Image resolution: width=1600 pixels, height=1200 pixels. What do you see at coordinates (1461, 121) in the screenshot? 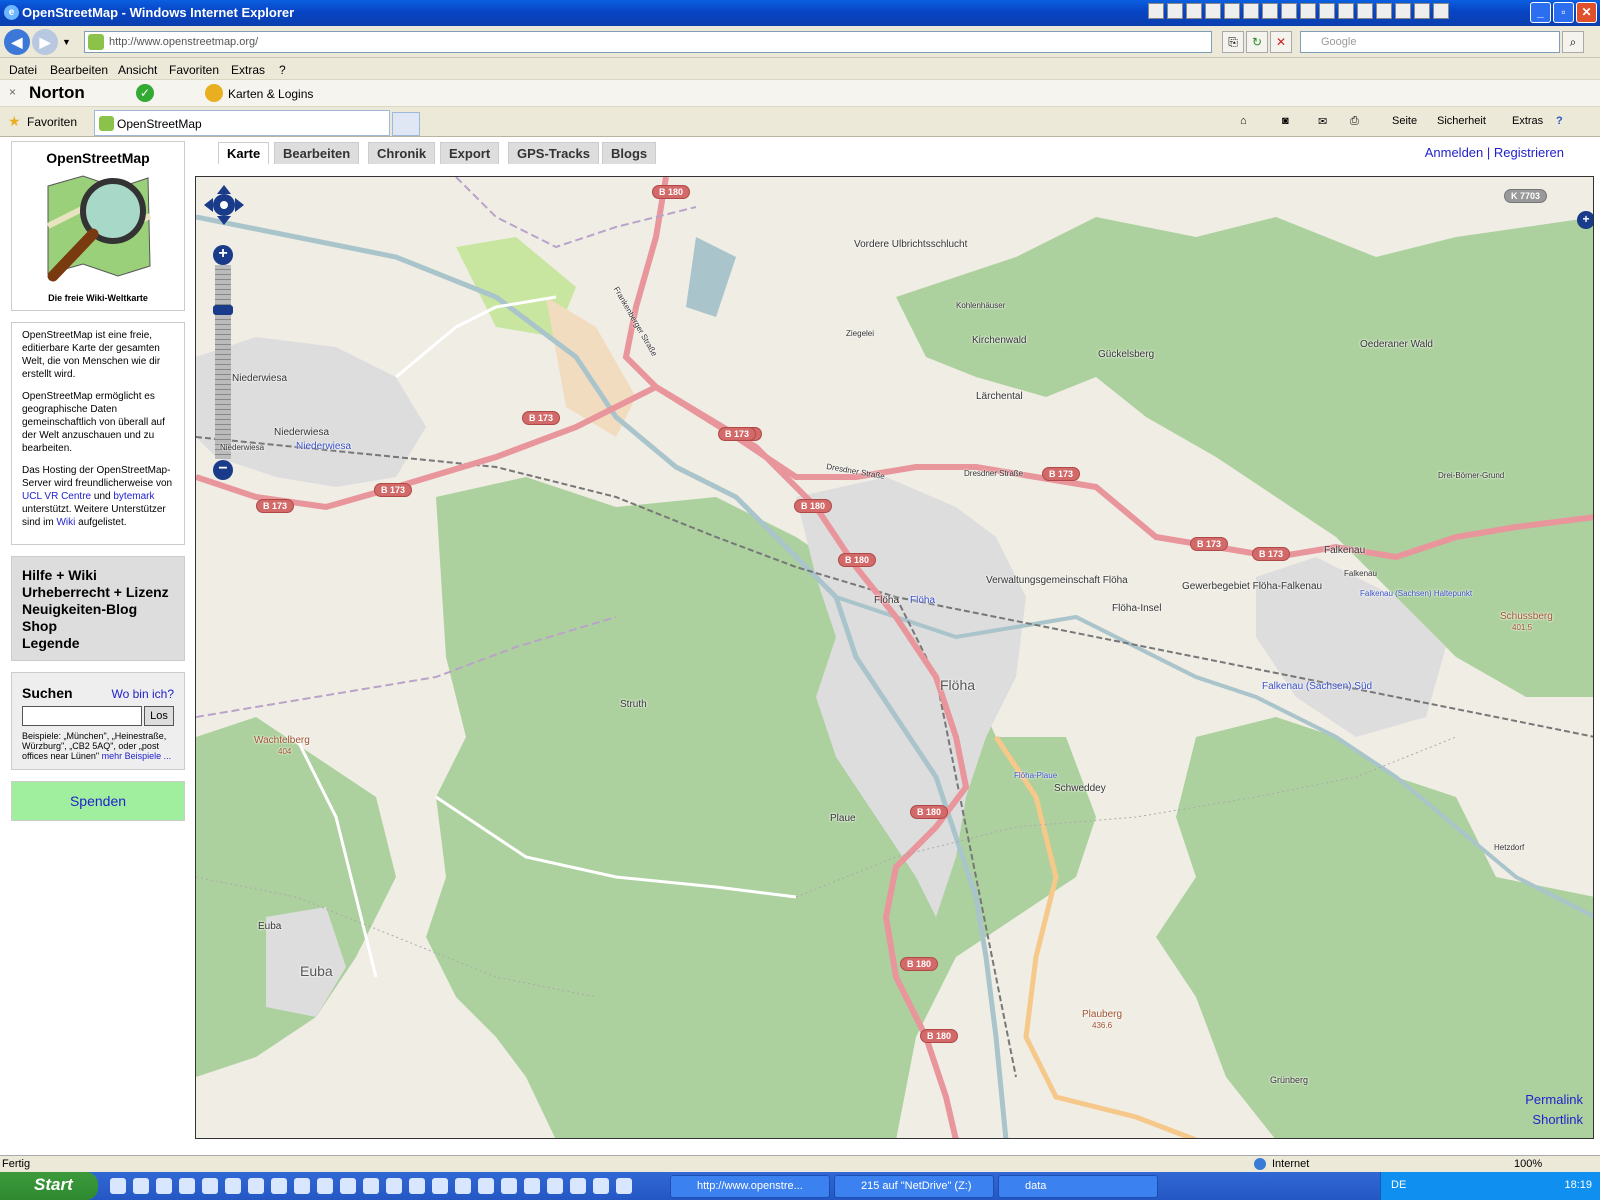
I see `security-menu: Sicherheit` at bounding box center [1461, 121].